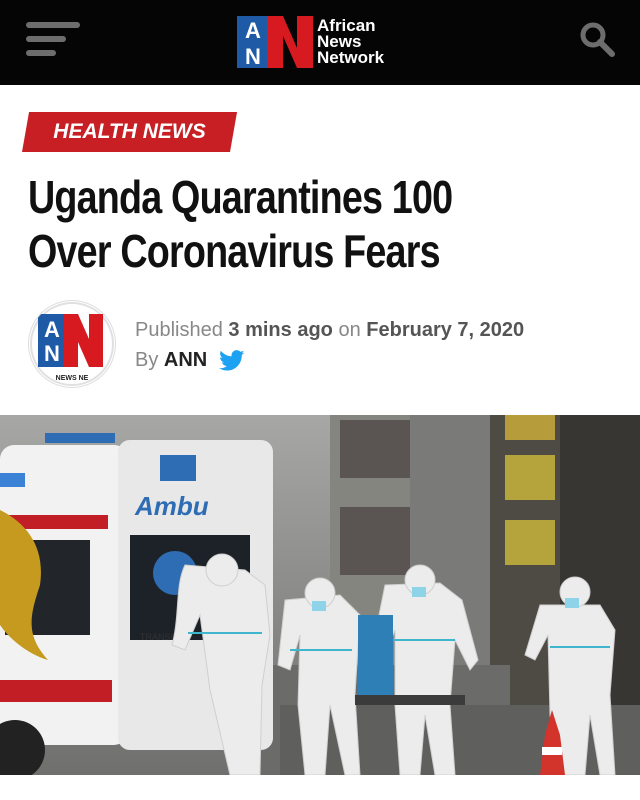 The image size is (640, 800). What do you see at coordinates (320, 787) in the screenshot?
I see `bottom-spacer` at bounding box center [320, 787].